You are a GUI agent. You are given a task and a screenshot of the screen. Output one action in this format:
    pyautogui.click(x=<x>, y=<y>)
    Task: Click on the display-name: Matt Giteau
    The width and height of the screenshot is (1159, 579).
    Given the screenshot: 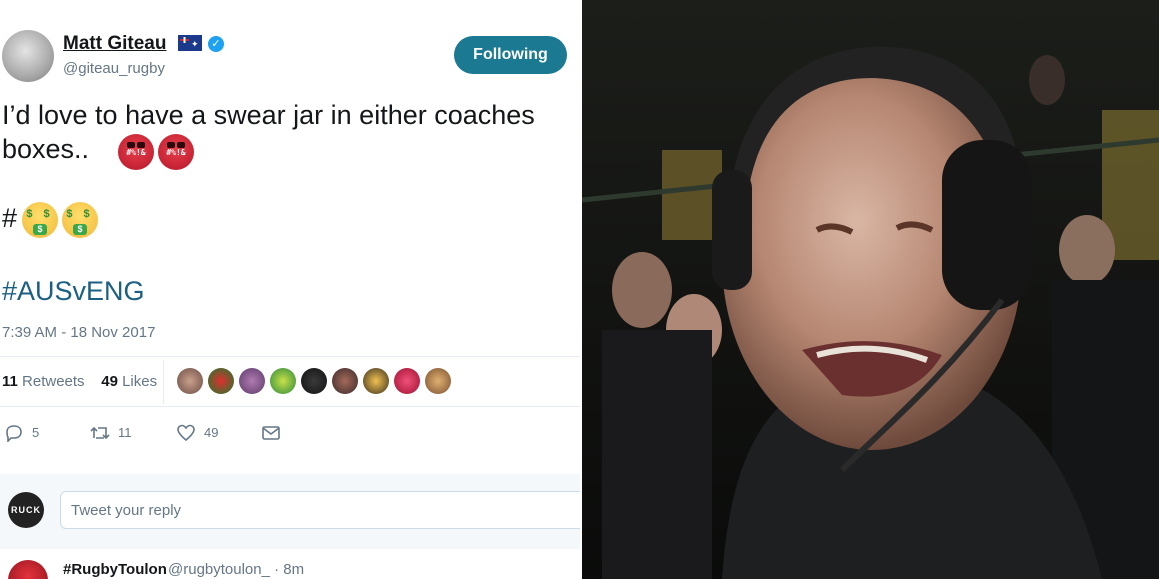 What is the action you would take?
    pyautogui.click(x=114, y=44)
    